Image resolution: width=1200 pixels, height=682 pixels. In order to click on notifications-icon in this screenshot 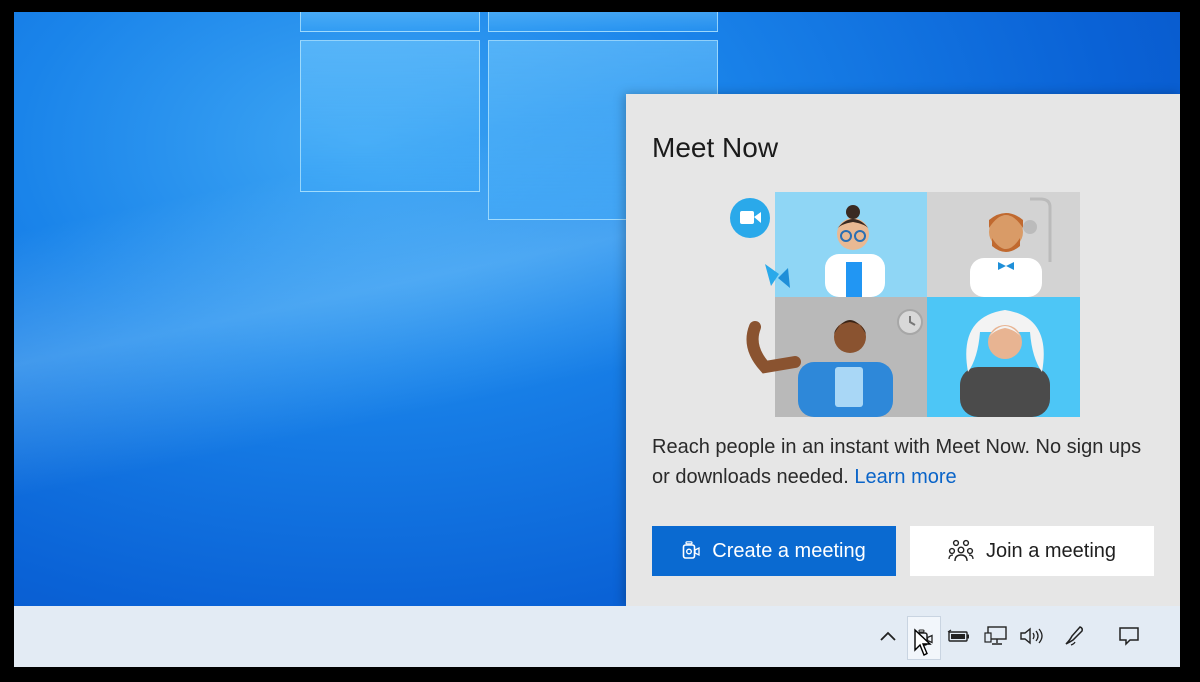, I will do `click(1129, 636)`.